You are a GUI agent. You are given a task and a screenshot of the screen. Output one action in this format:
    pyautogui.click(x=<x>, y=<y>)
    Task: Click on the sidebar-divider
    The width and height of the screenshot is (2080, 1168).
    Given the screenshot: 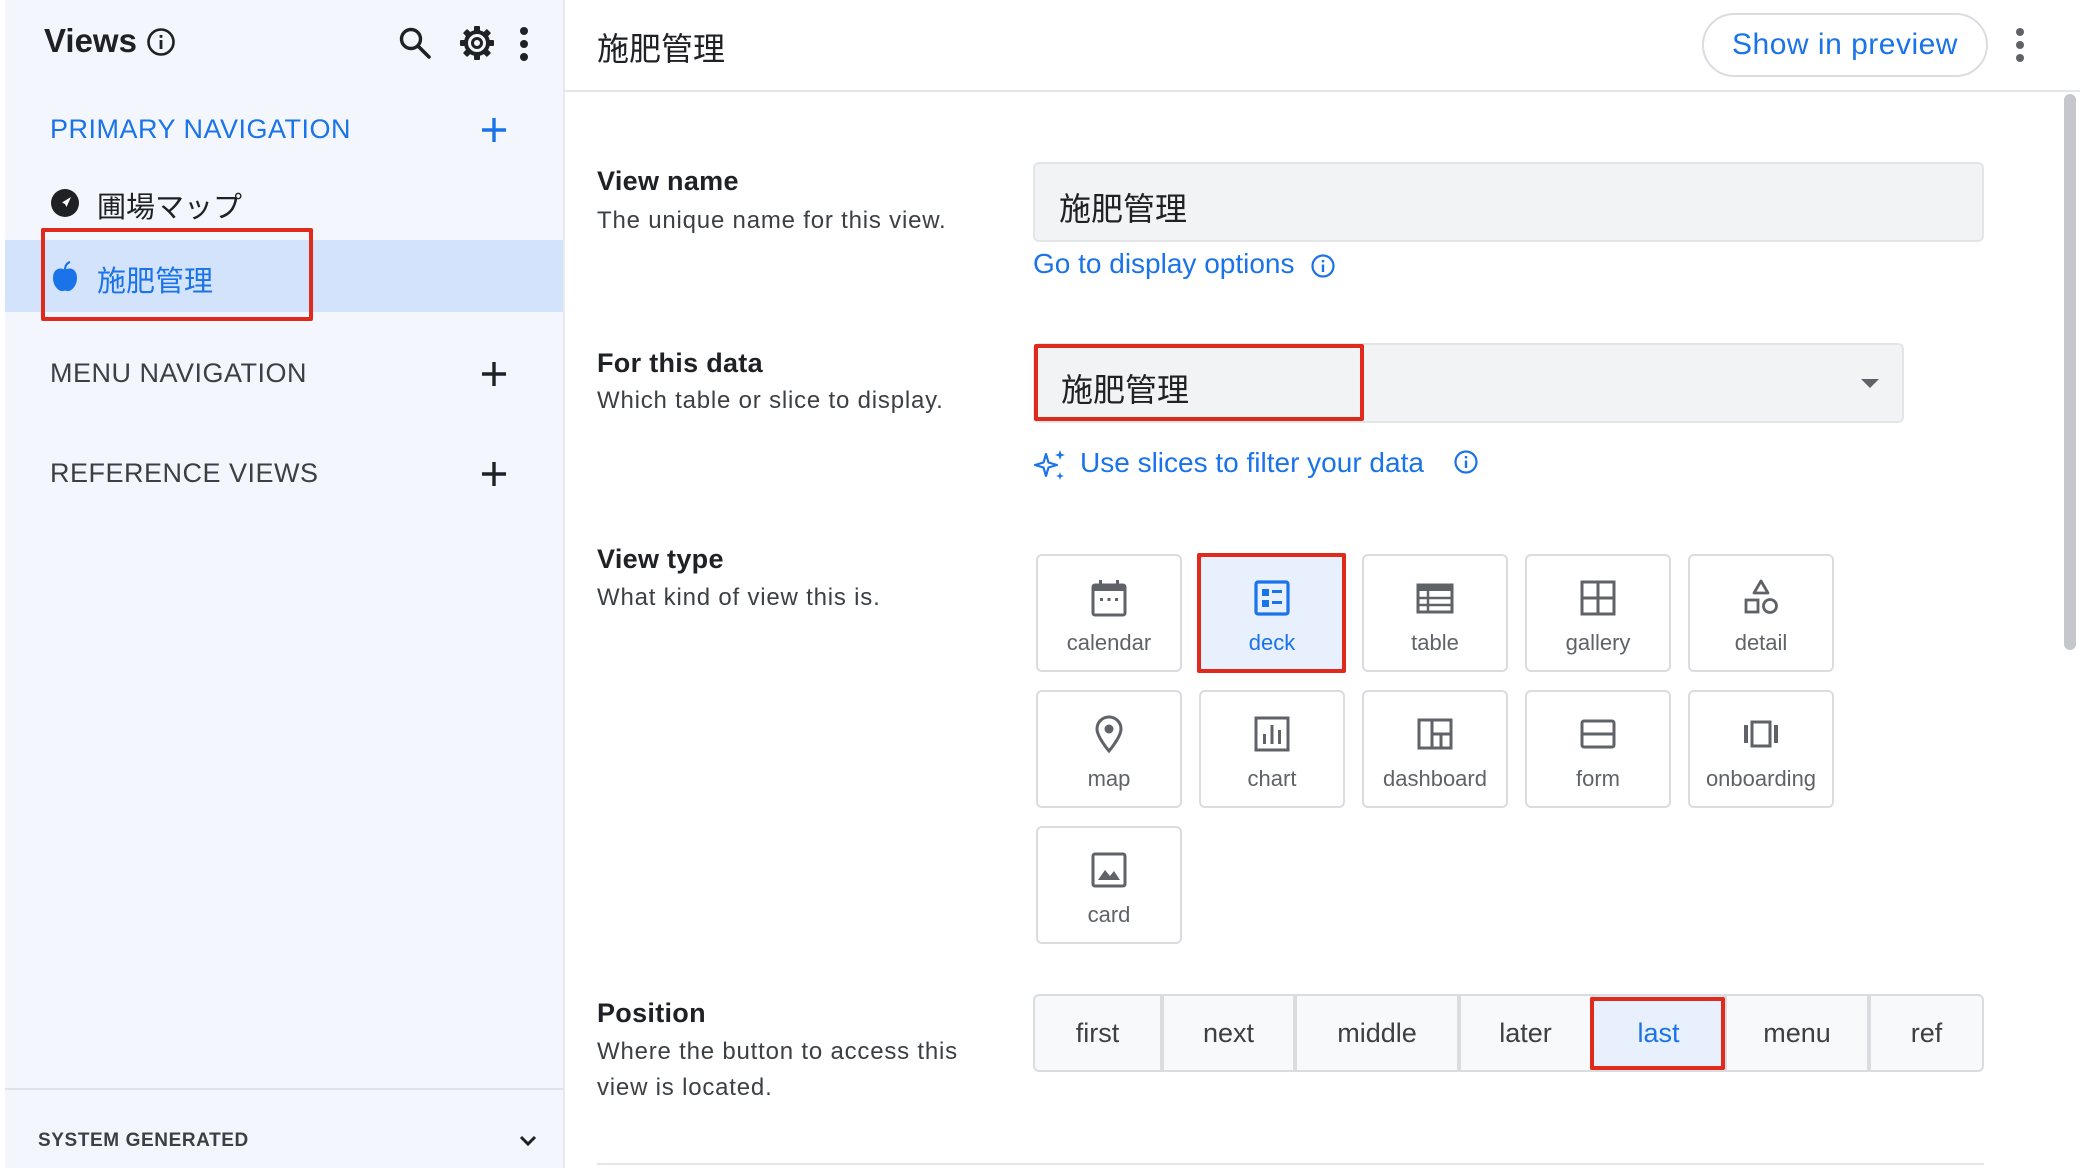 What is the action you would take?
    pyautogui.click(x=564, y=584)
    